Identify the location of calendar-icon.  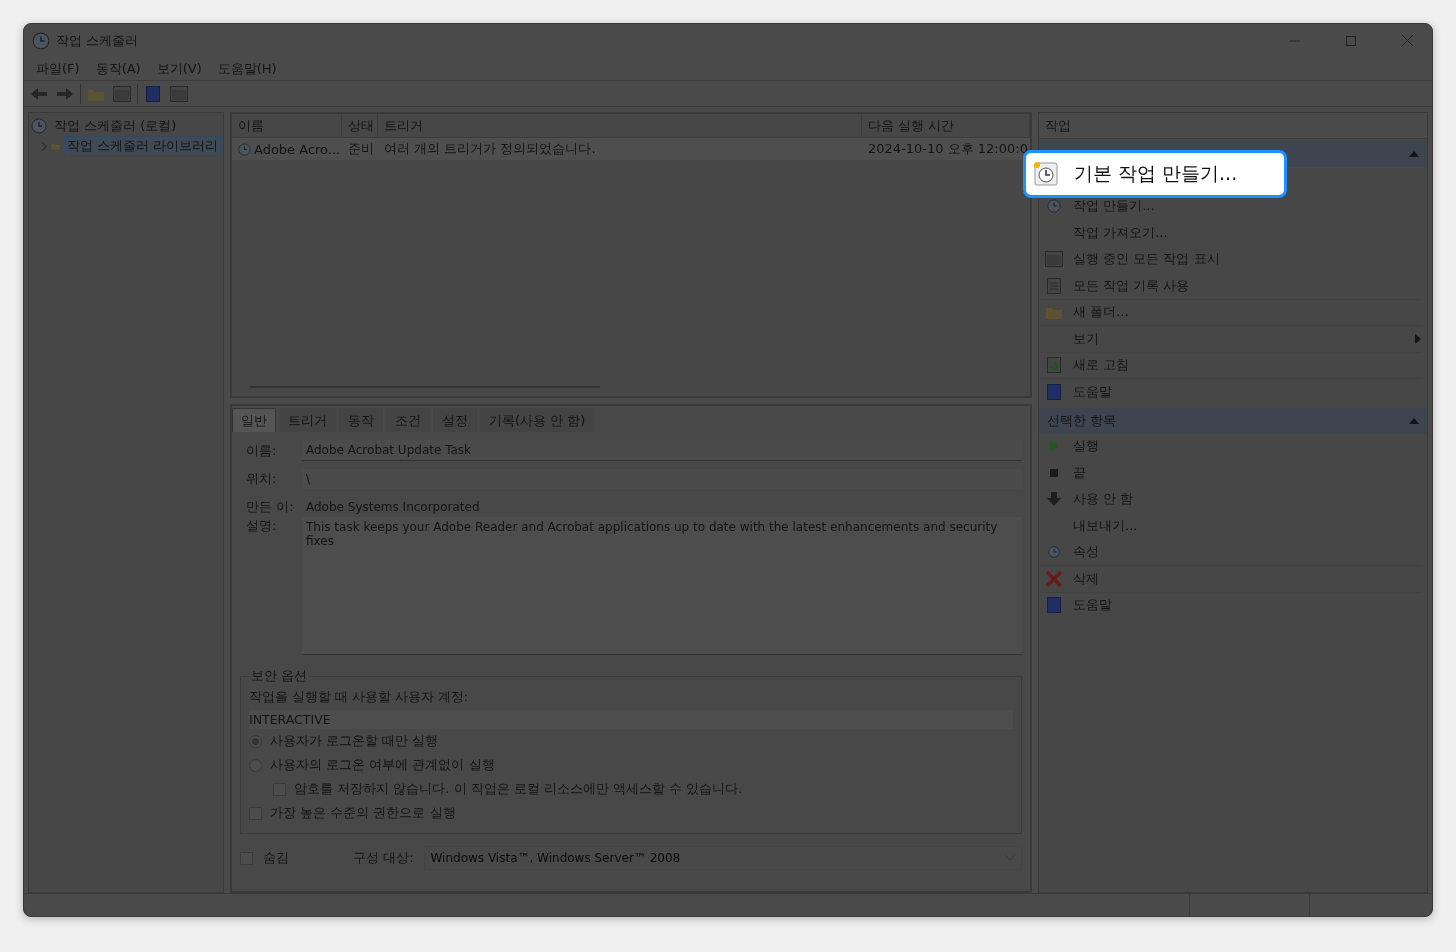
(1054, 259).